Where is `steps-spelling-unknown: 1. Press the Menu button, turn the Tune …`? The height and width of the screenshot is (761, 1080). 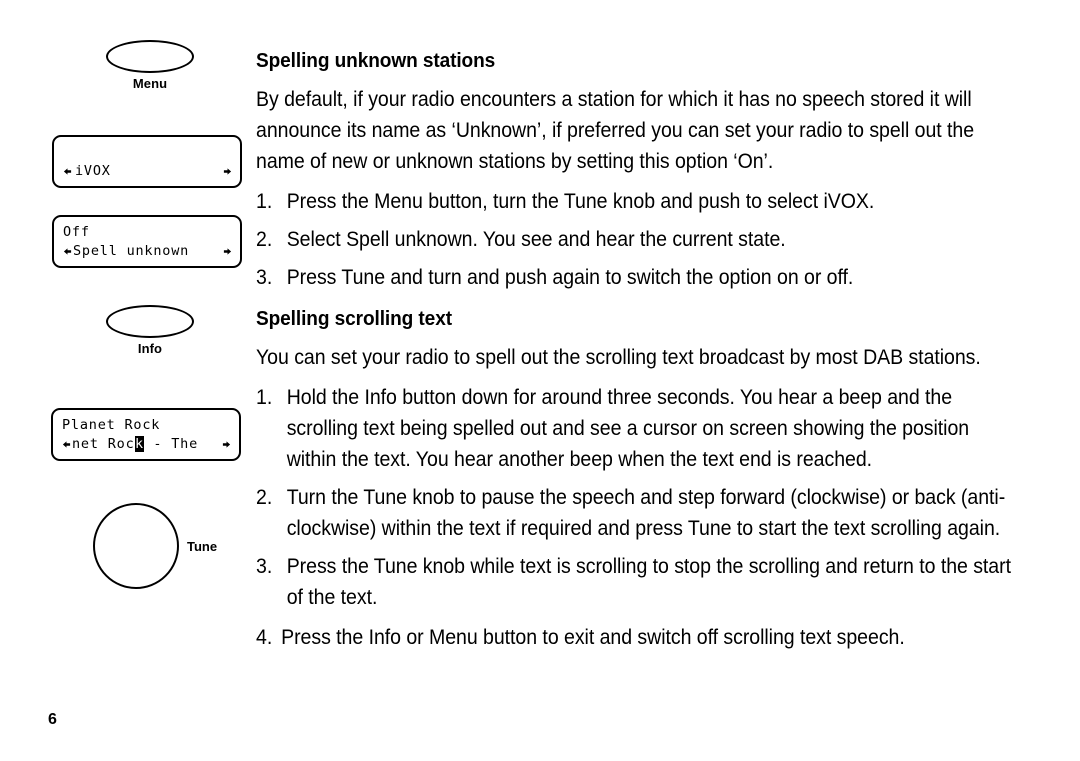 steps-spelling-unknown: 1. Press the Menu button, turn the Tune … is located at coordinates (635, 239).